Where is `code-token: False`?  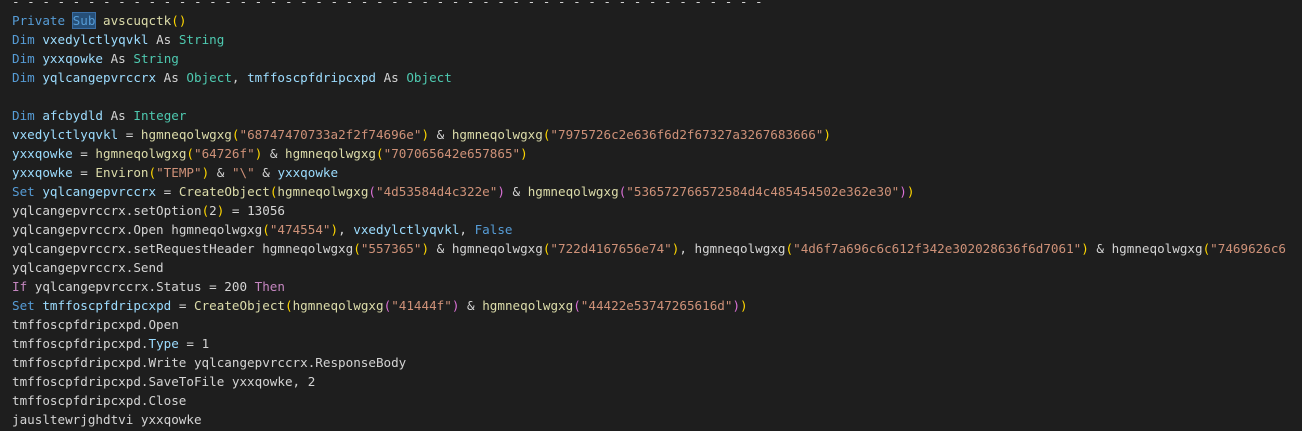
code-token: False is located at coordinates (493, 229).